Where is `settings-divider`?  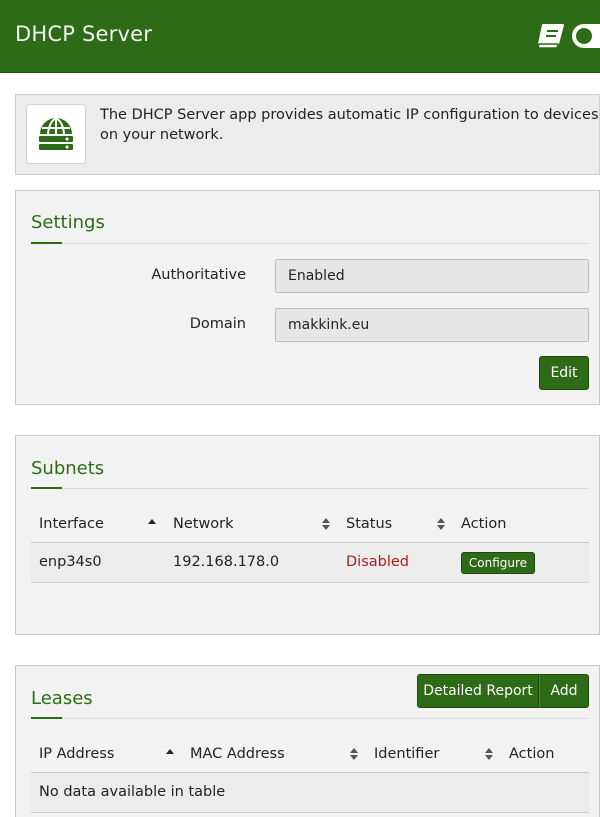 settings-divider is located at coordinates (310, 243).